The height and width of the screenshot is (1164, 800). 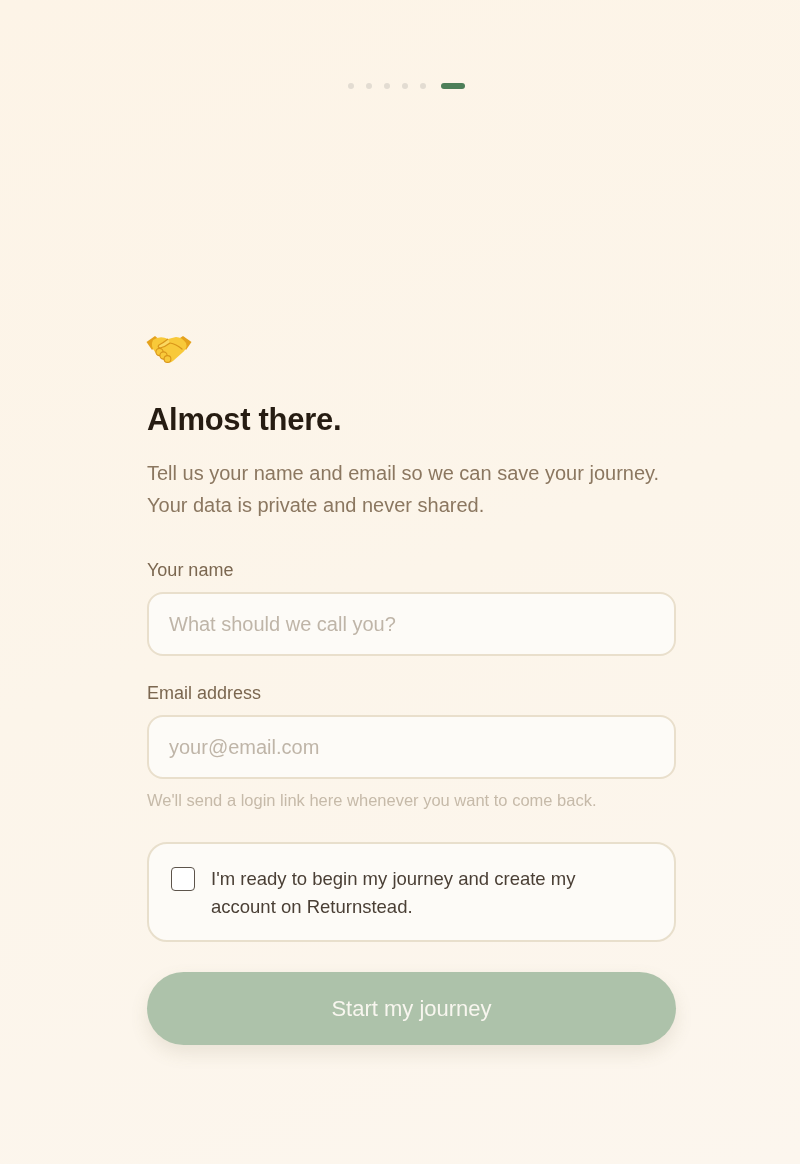 I want to click on checkbox, so click(x=183, y=879).